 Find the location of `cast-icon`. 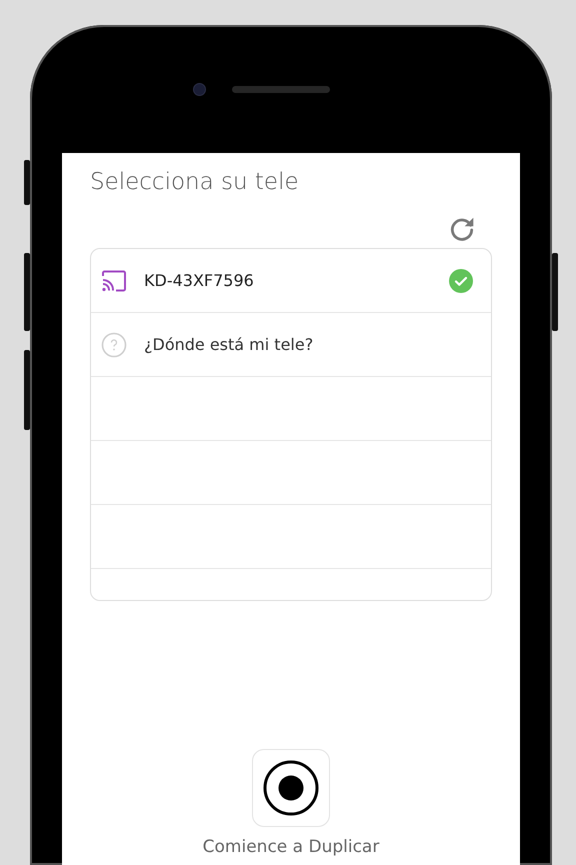

cast-icon is located at coordinates (114, 281).